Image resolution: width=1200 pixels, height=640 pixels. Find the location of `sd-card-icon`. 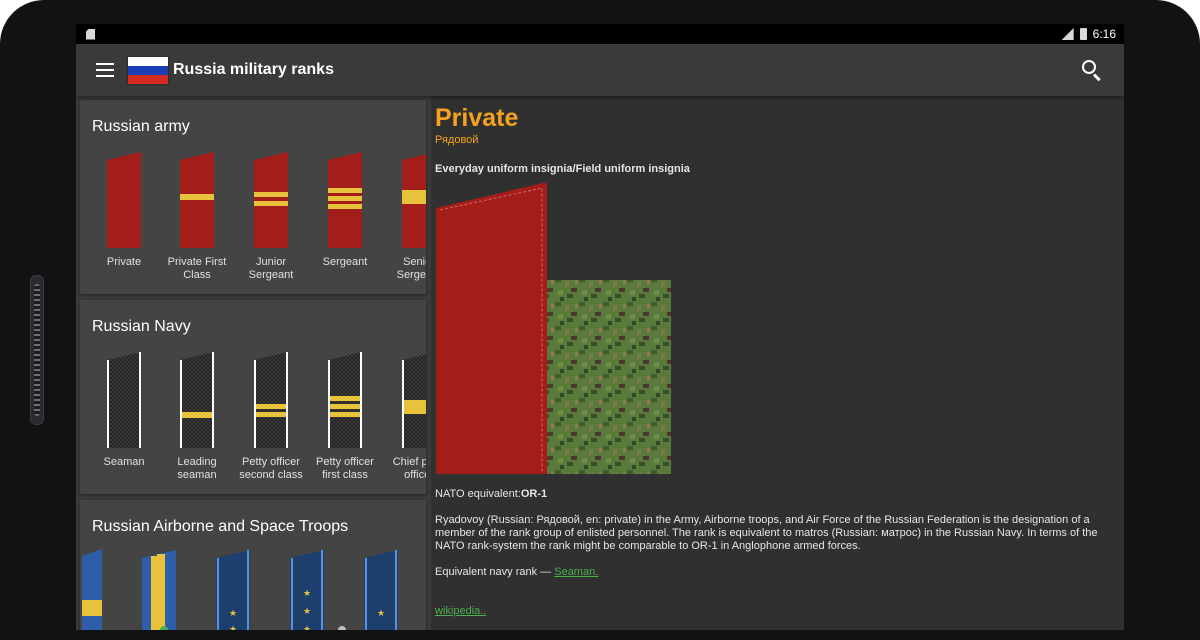

sd-card-icon is located at coordinates (90, 34).